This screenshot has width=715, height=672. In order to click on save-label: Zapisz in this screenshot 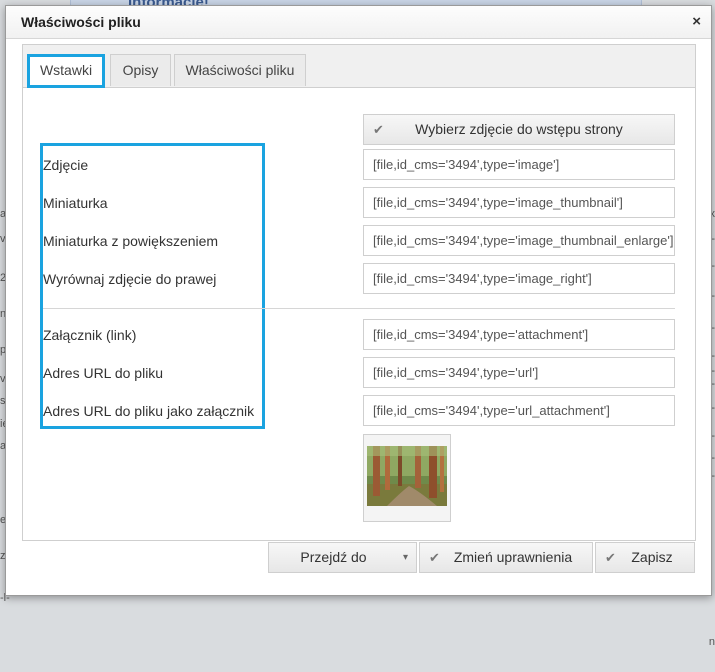, I will do `click(652, 557)`.